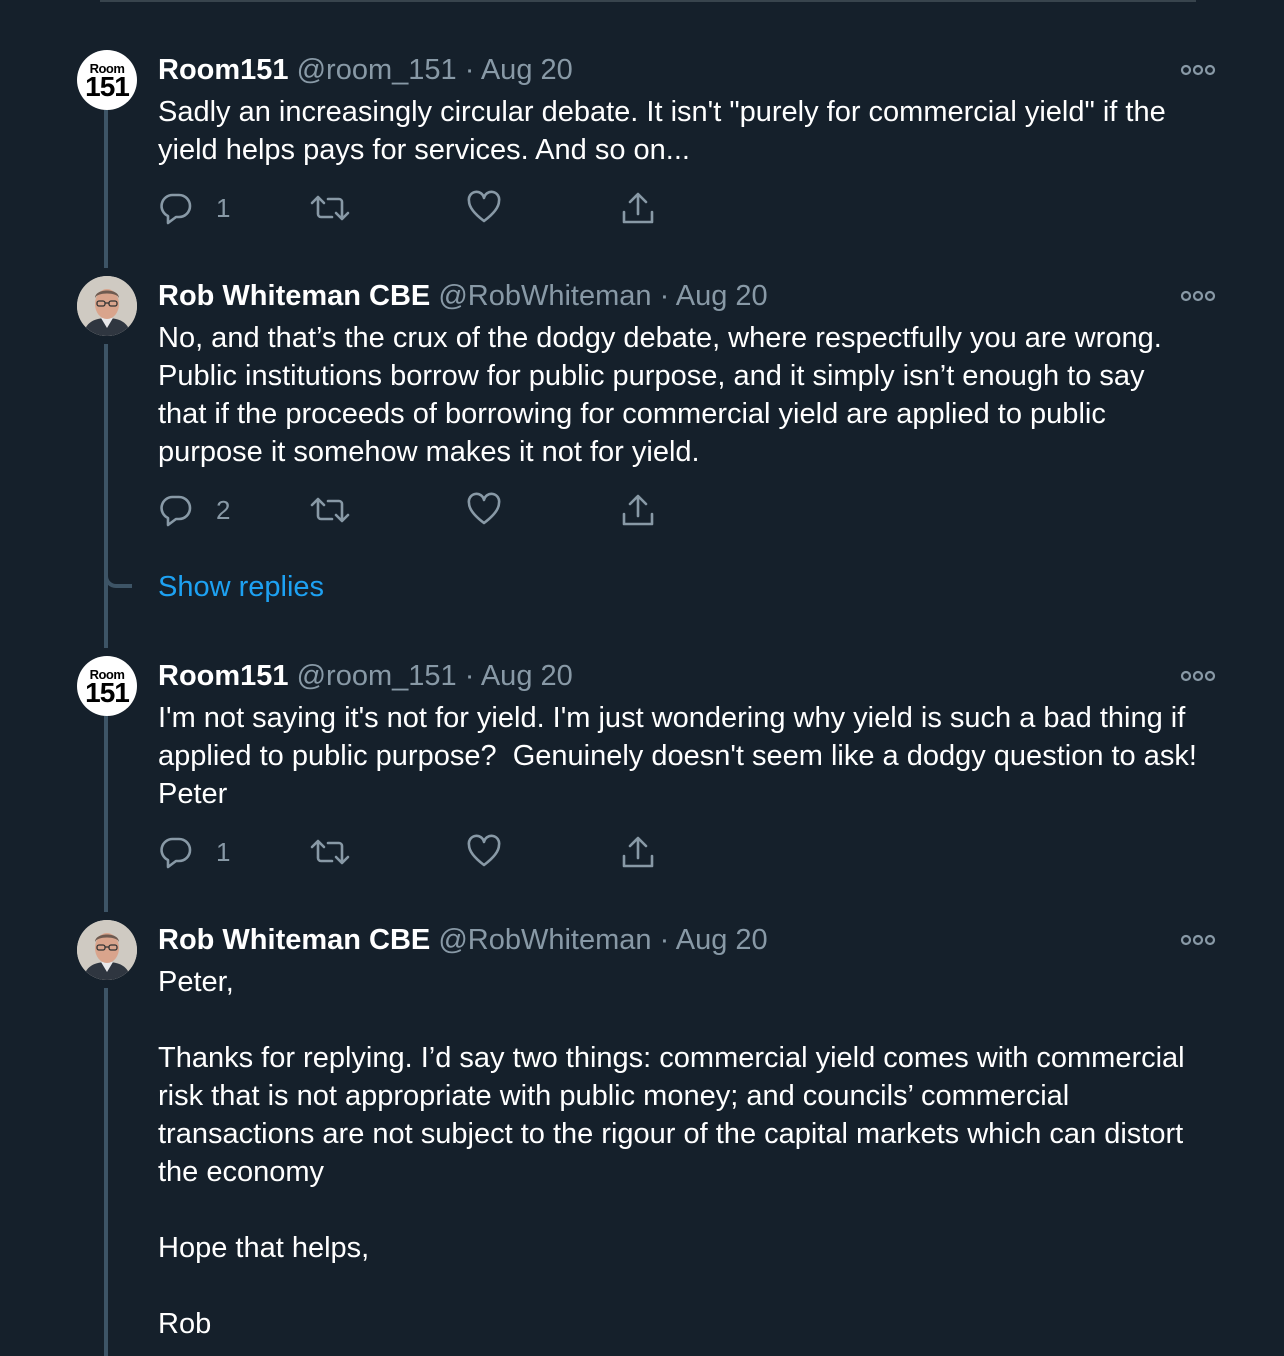  What do you see at coordinates (118, 578) in the screenshot?
I see `show-replies-connector` at bounding box center [118, 578].